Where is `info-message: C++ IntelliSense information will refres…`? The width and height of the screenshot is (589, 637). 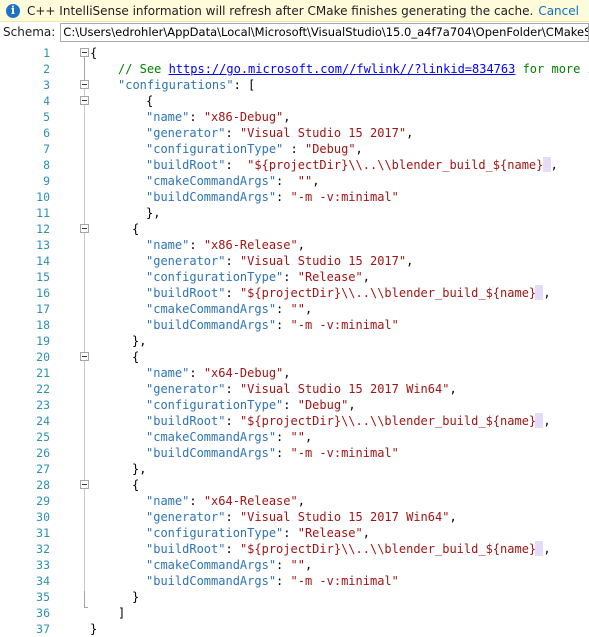 info-message: C++ IntelliSense information will refres… is located at coordinates (280, 10).